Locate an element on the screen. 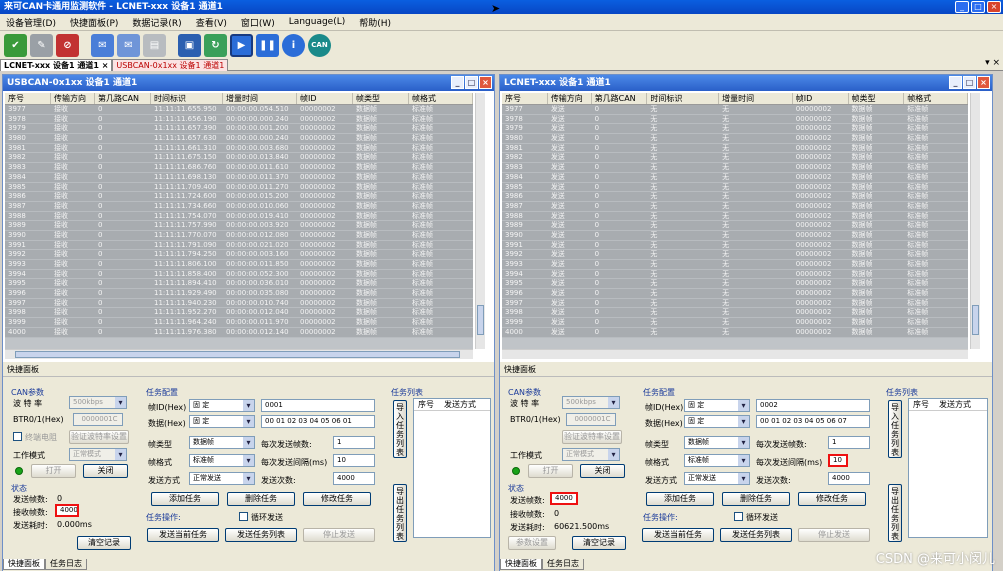 The width and height of the screenshot is (1003, 571). table-row: 3991 发送 0 无 无 00000002 数据帧 标准帧 is located at coordinates (735, 245).